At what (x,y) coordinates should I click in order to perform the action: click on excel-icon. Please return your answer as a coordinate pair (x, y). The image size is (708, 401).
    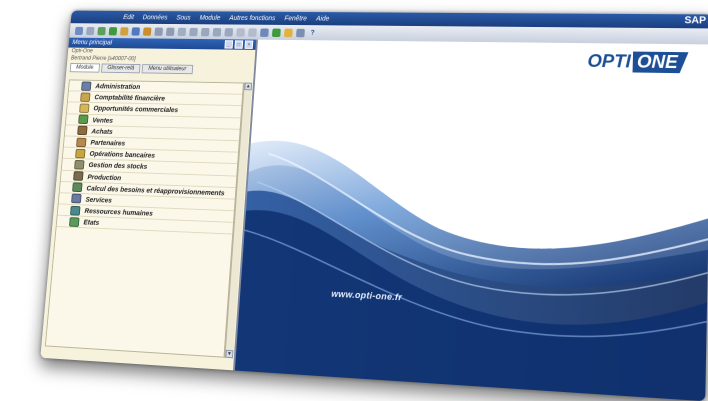
    Looking at the image, I should click on (113, 30).